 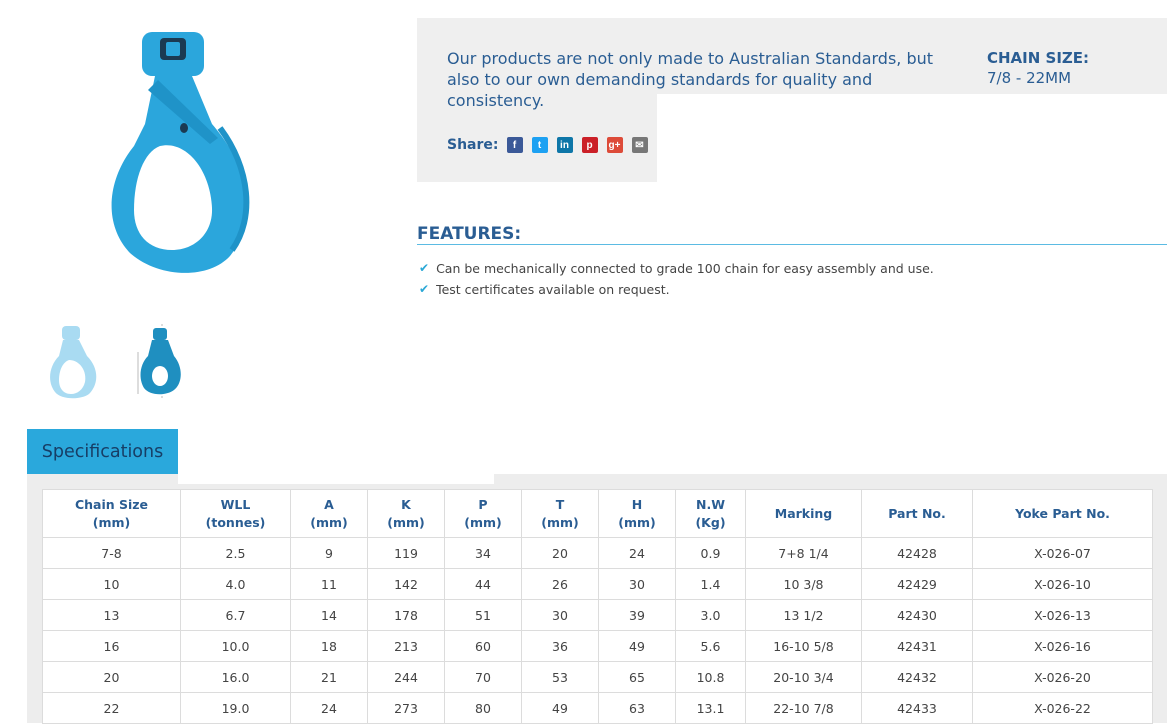 What do you see at coordinates (710, 553) in the screenshot?
I see `table-cell: 0.9` at bounding box center [710, 553].